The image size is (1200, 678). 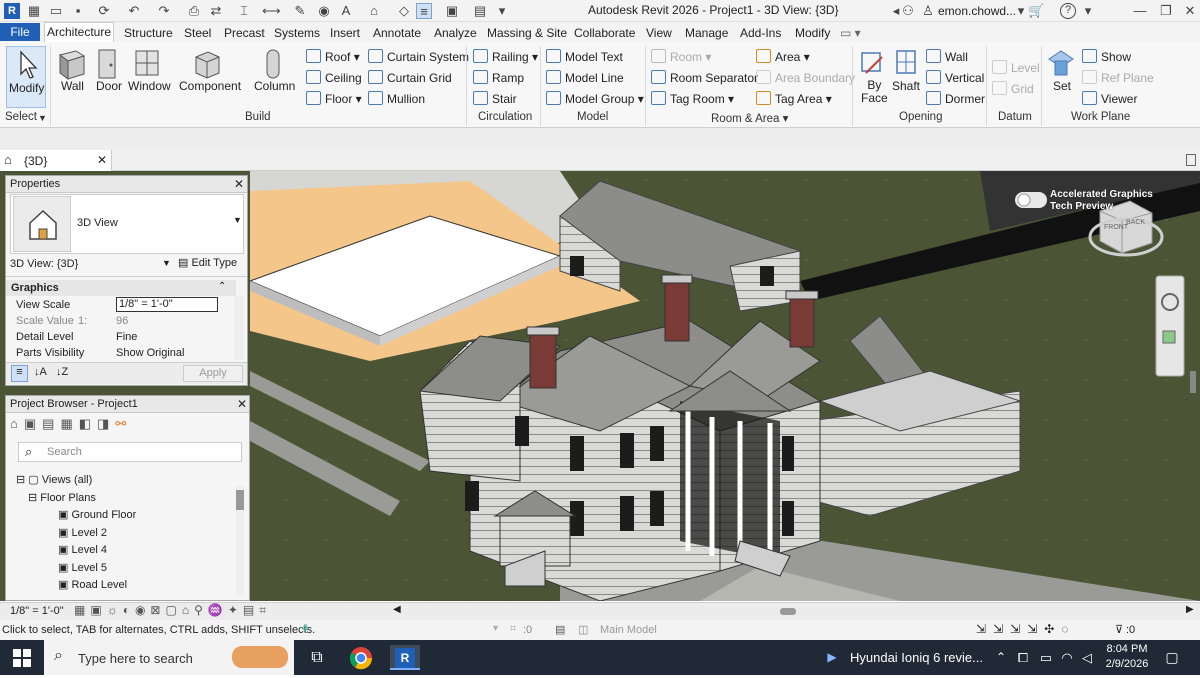 What do you see at coordinates (1127, 664) in the screenshot?
I see `clock-date: 2/9/2026` at bounding box center [1127, 664].